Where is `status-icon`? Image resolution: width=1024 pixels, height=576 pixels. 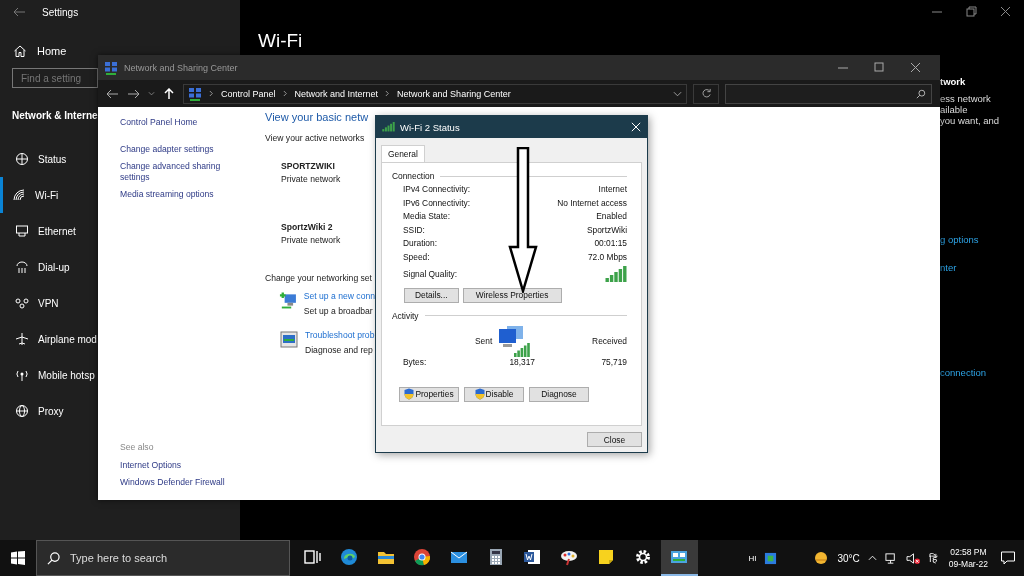 status-icon is located at coordinates (22, 159).